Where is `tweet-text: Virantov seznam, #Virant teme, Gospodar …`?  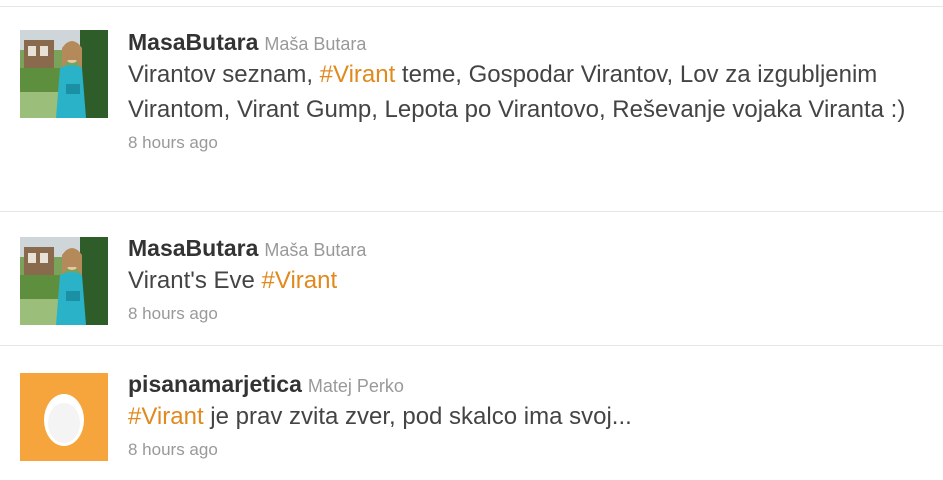 tweet-text: Virantov seznam, #Virant teme, Gospodar … is located at coordinates (532, 92).